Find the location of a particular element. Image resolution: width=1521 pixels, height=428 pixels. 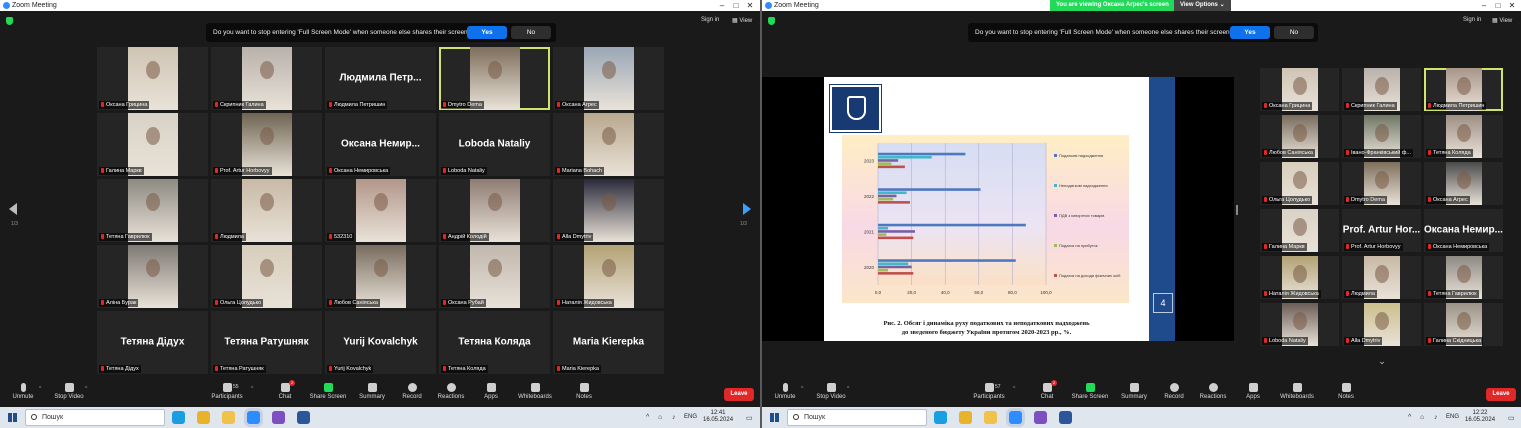

participant-tile: Prof. Artur Horbovyy is located at coordinates (266, 144).